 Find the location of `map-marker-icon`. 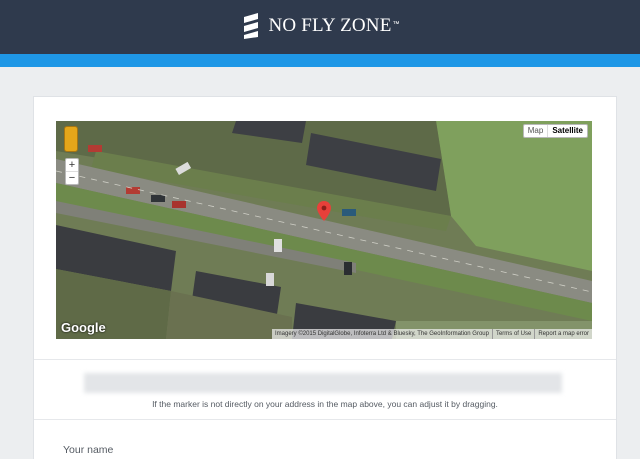

map-marker-icon is located at coordinates (324, 211).